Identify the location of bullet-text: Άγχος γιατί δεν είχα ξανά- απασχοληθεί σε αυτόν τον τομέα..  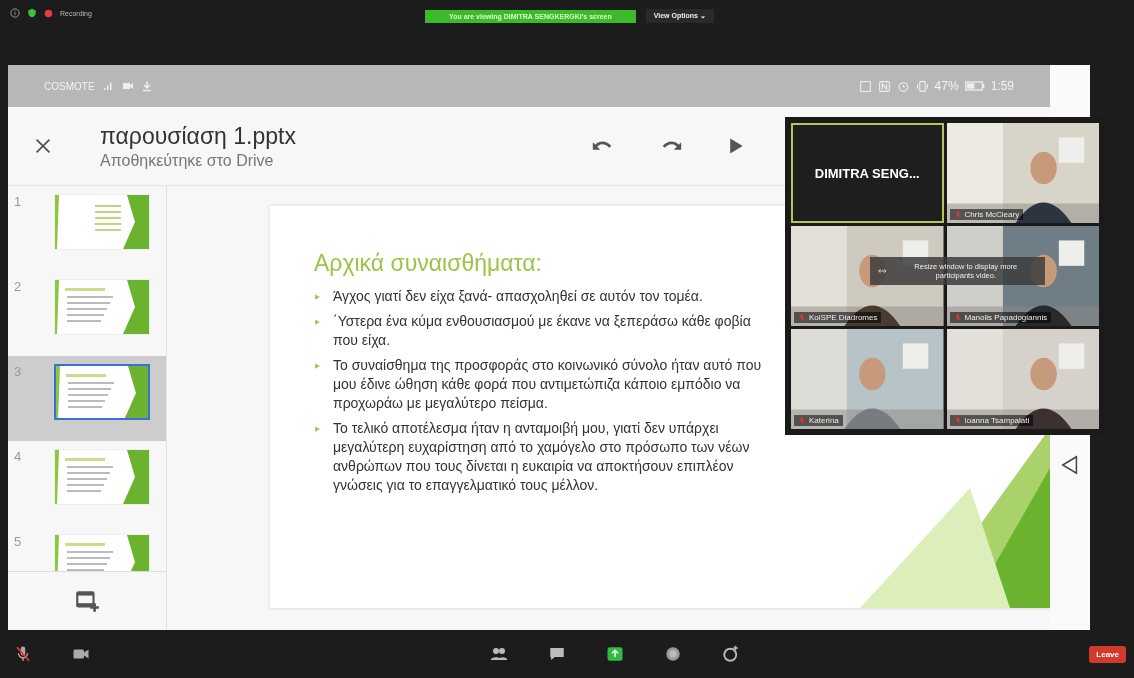
(518, 296).